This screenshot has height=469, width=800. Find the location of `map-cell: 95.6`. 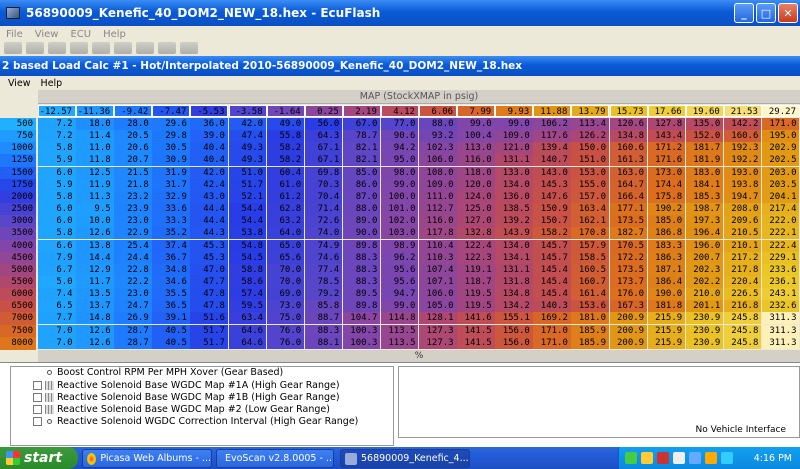

map-cell: 95.6 is located at coordinates (399, 269).